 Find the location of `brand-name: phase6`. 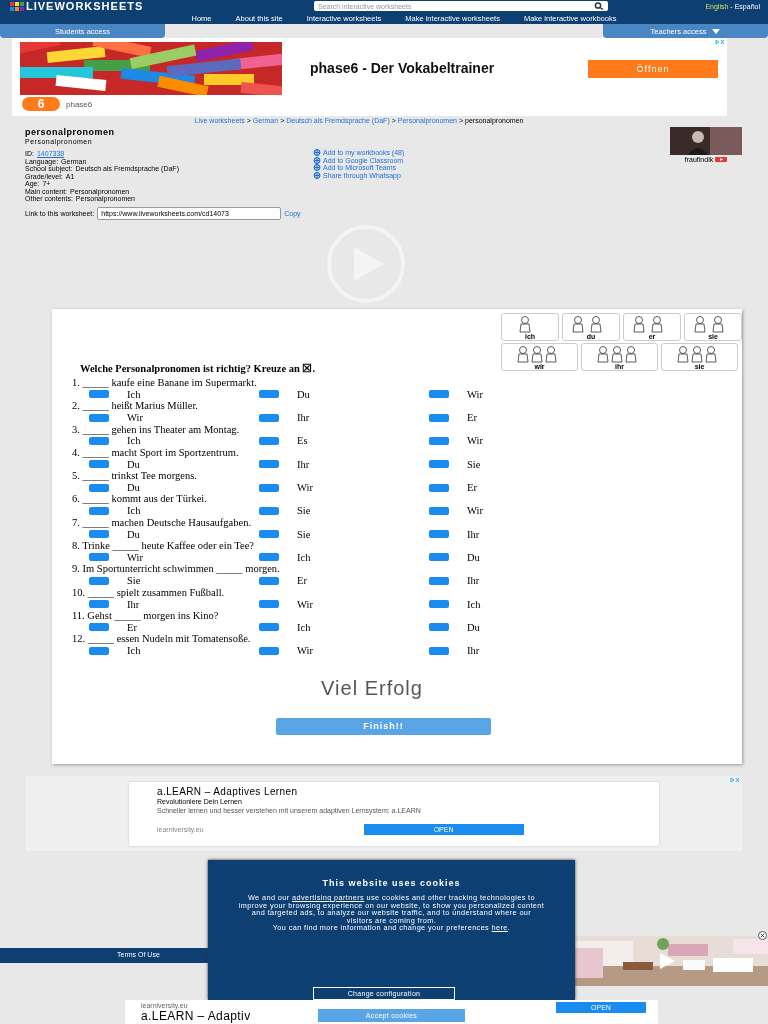

brand-name: phase6 is located at coordinates (79, 104).